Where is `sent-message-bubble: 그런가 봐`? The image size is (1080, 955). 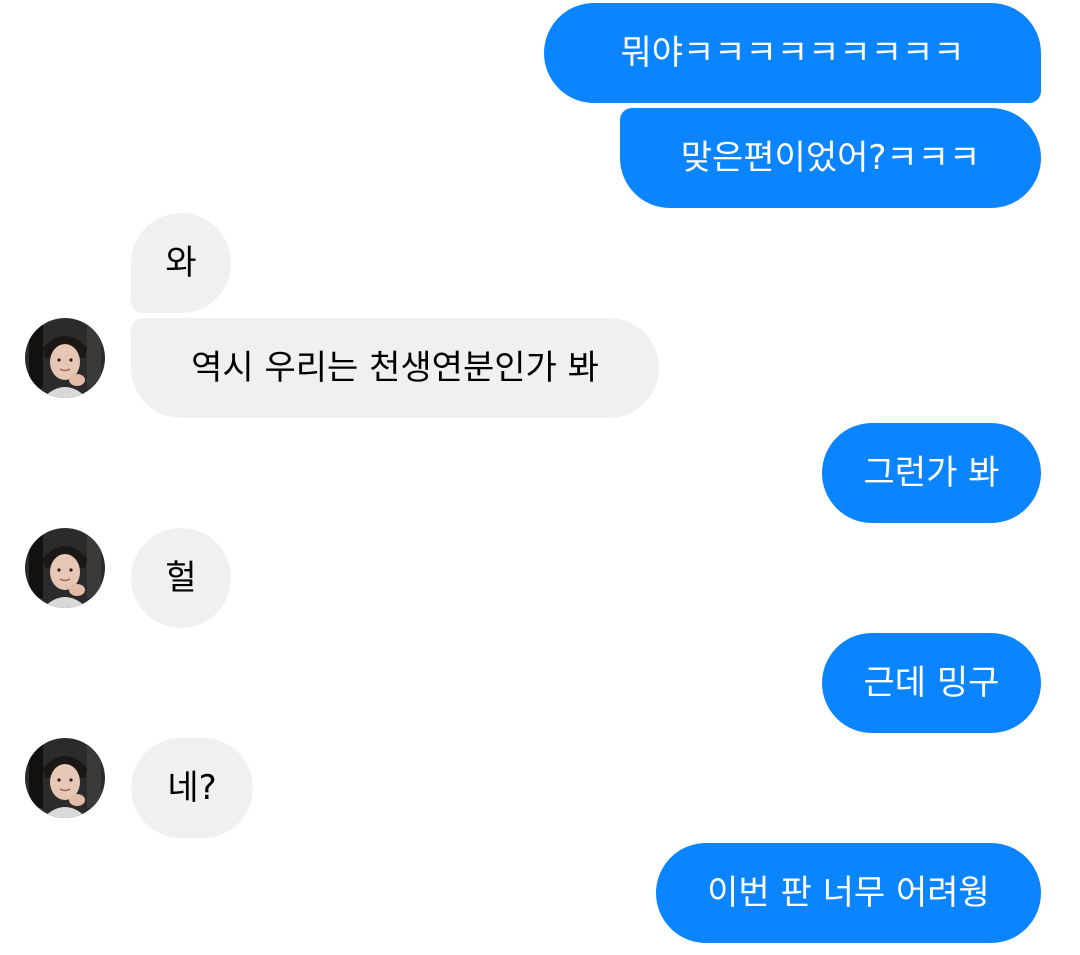 sent-message-bubble: 그런가 봐 is located at coordinates (931, 473).